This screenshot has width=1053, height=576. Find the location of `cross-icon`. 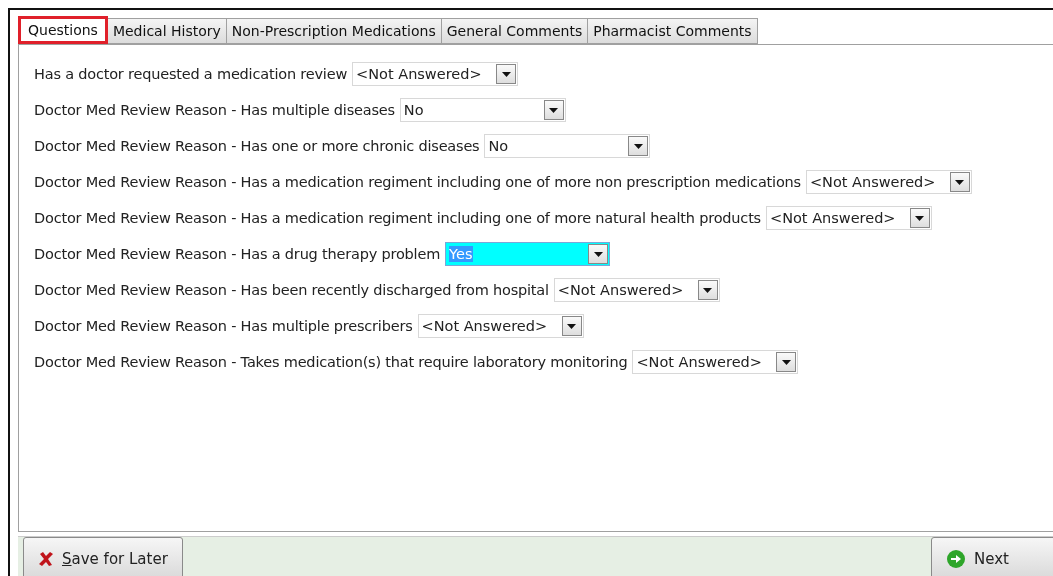

cross-icon is located at coordinates (46, 558).